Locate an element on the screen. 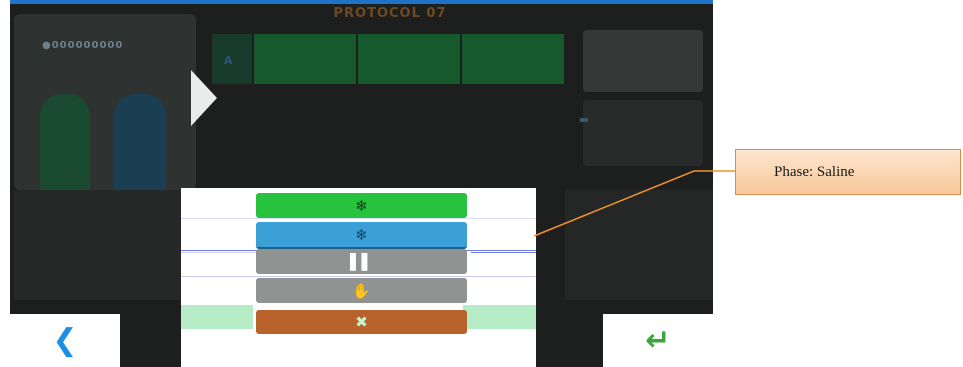 The height and width of the screenshot is (367, 963). callout-label: Phase: Saline is located at coordinates (814, 172).